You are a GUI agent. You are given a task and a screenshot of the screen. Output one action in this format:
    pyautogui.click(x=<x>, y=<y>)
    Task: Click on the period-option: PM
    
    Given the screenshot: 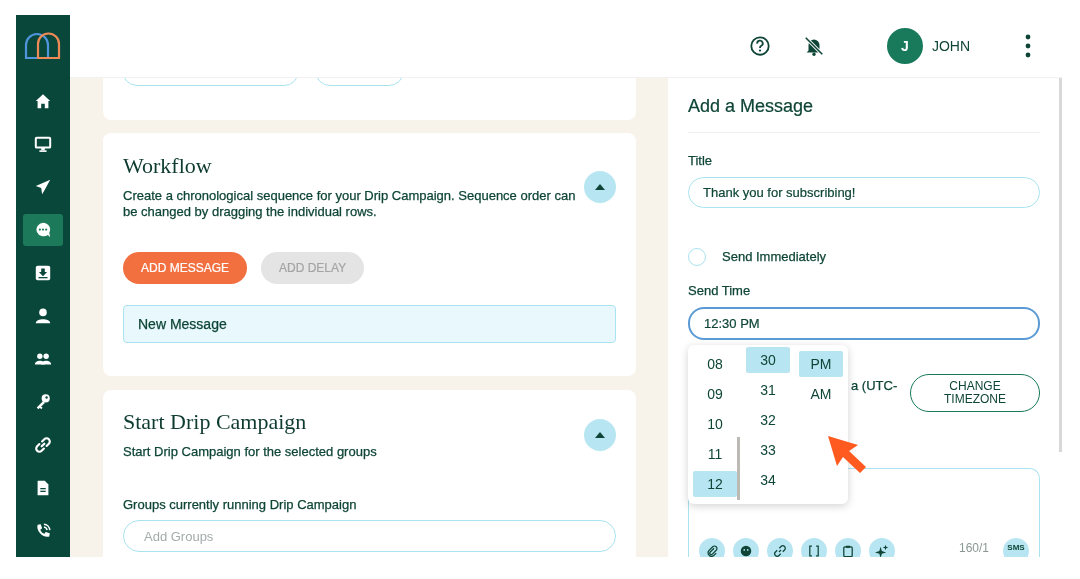 What is the action you would take?
    pyautogui.click(x=821, y=364)
    